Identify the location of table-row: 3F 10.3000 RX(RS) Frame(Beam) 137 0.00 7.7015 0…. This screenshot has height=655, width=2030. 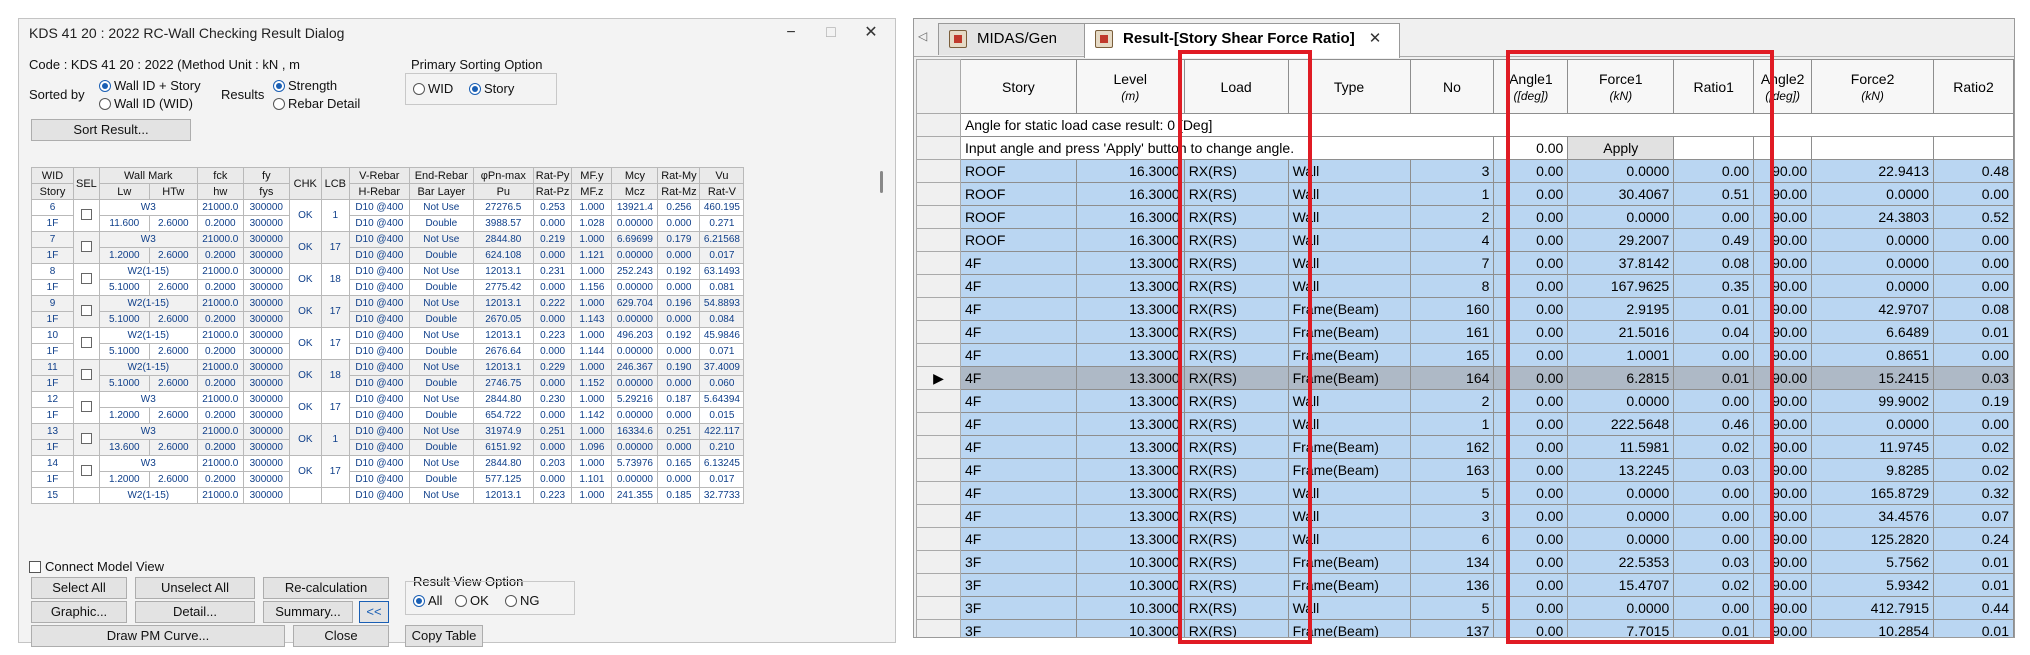
(1465, 628).